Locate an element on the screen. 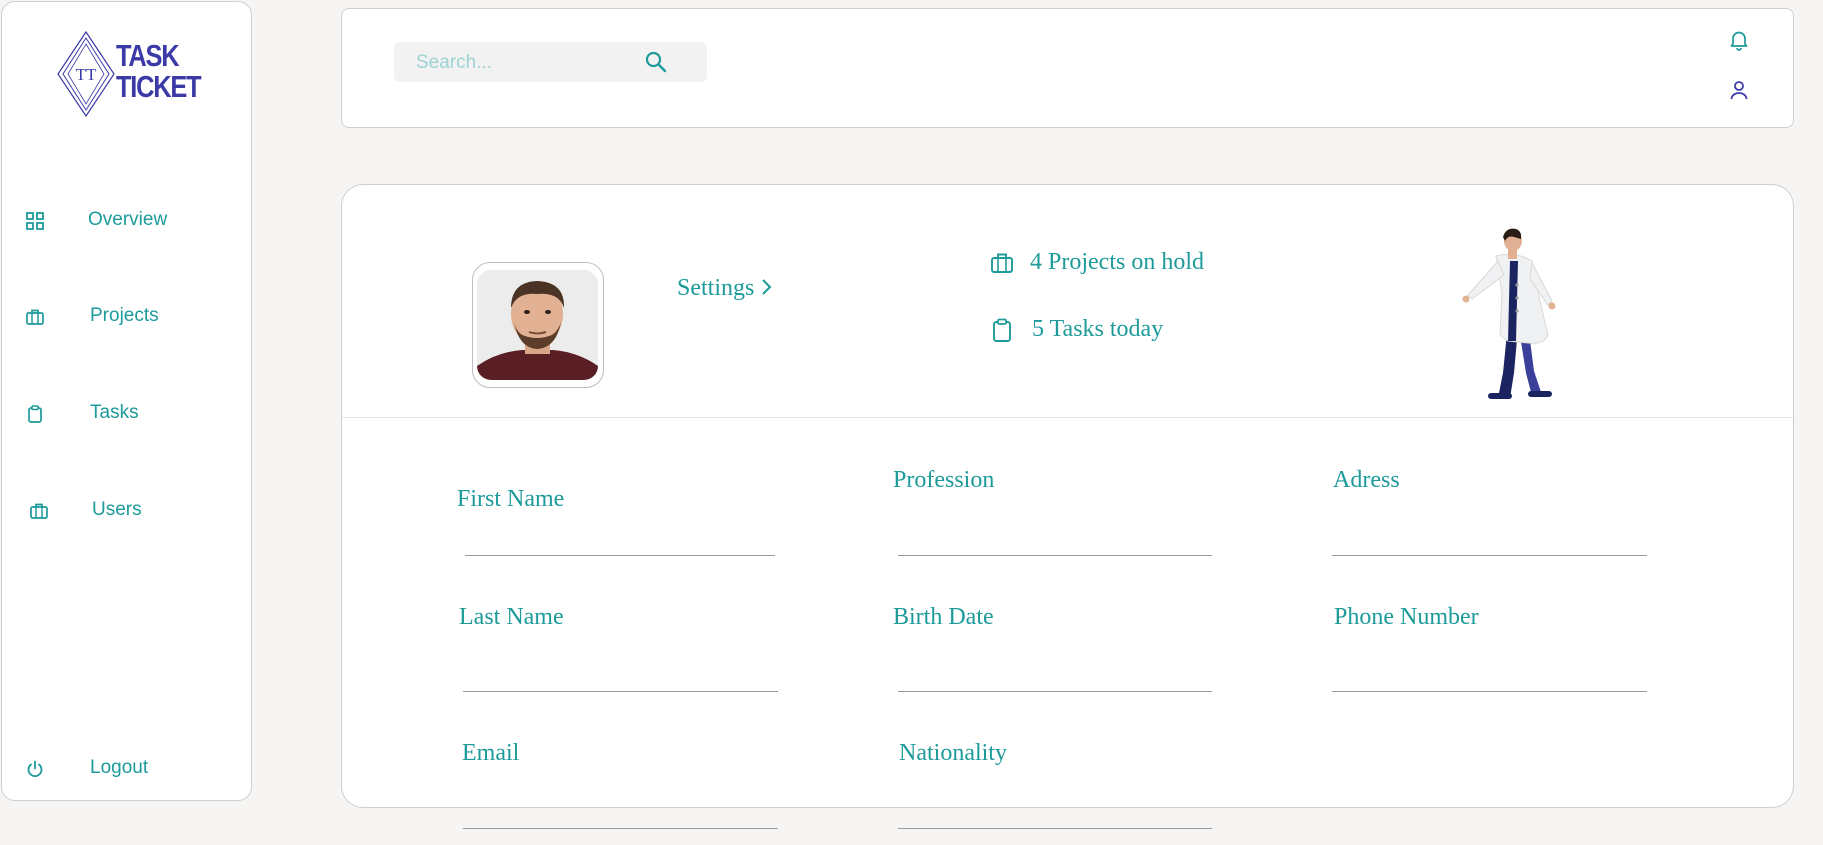  logo-wordmark: TASK TICKET is located at coordinates (159, 71).